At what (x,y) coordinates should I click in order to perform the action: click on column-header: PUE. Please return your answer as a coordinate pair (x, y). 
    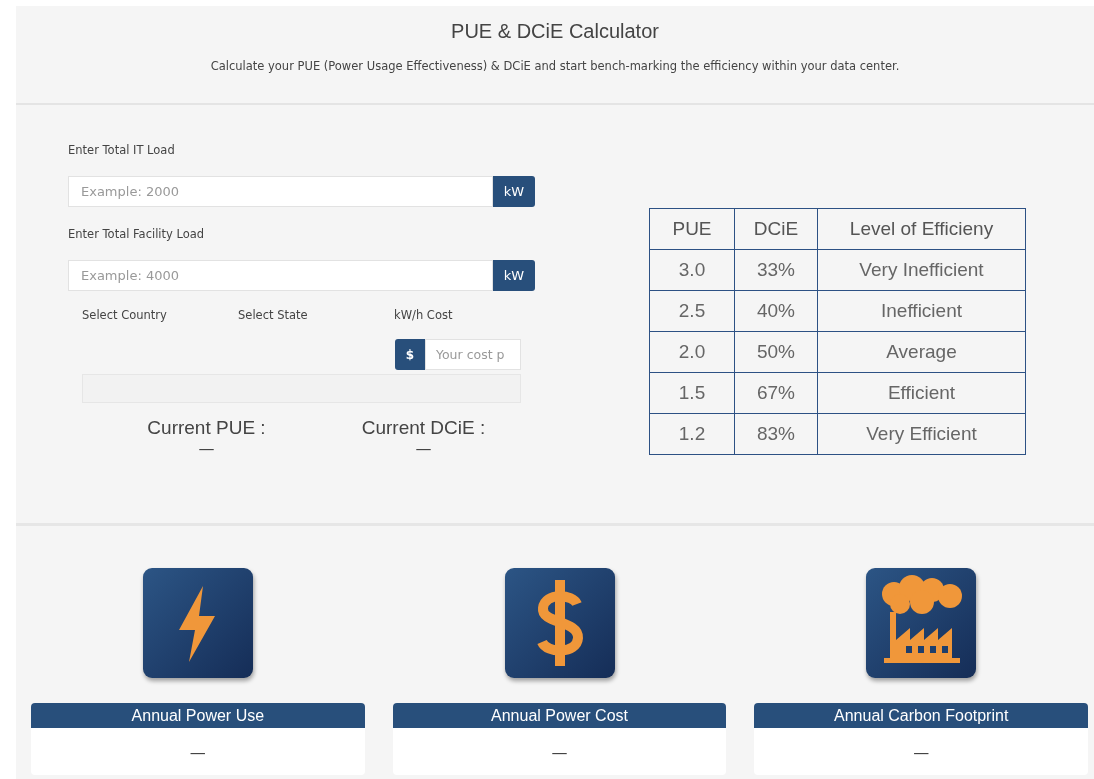
    Looking at the image, I should click on (692, 229).